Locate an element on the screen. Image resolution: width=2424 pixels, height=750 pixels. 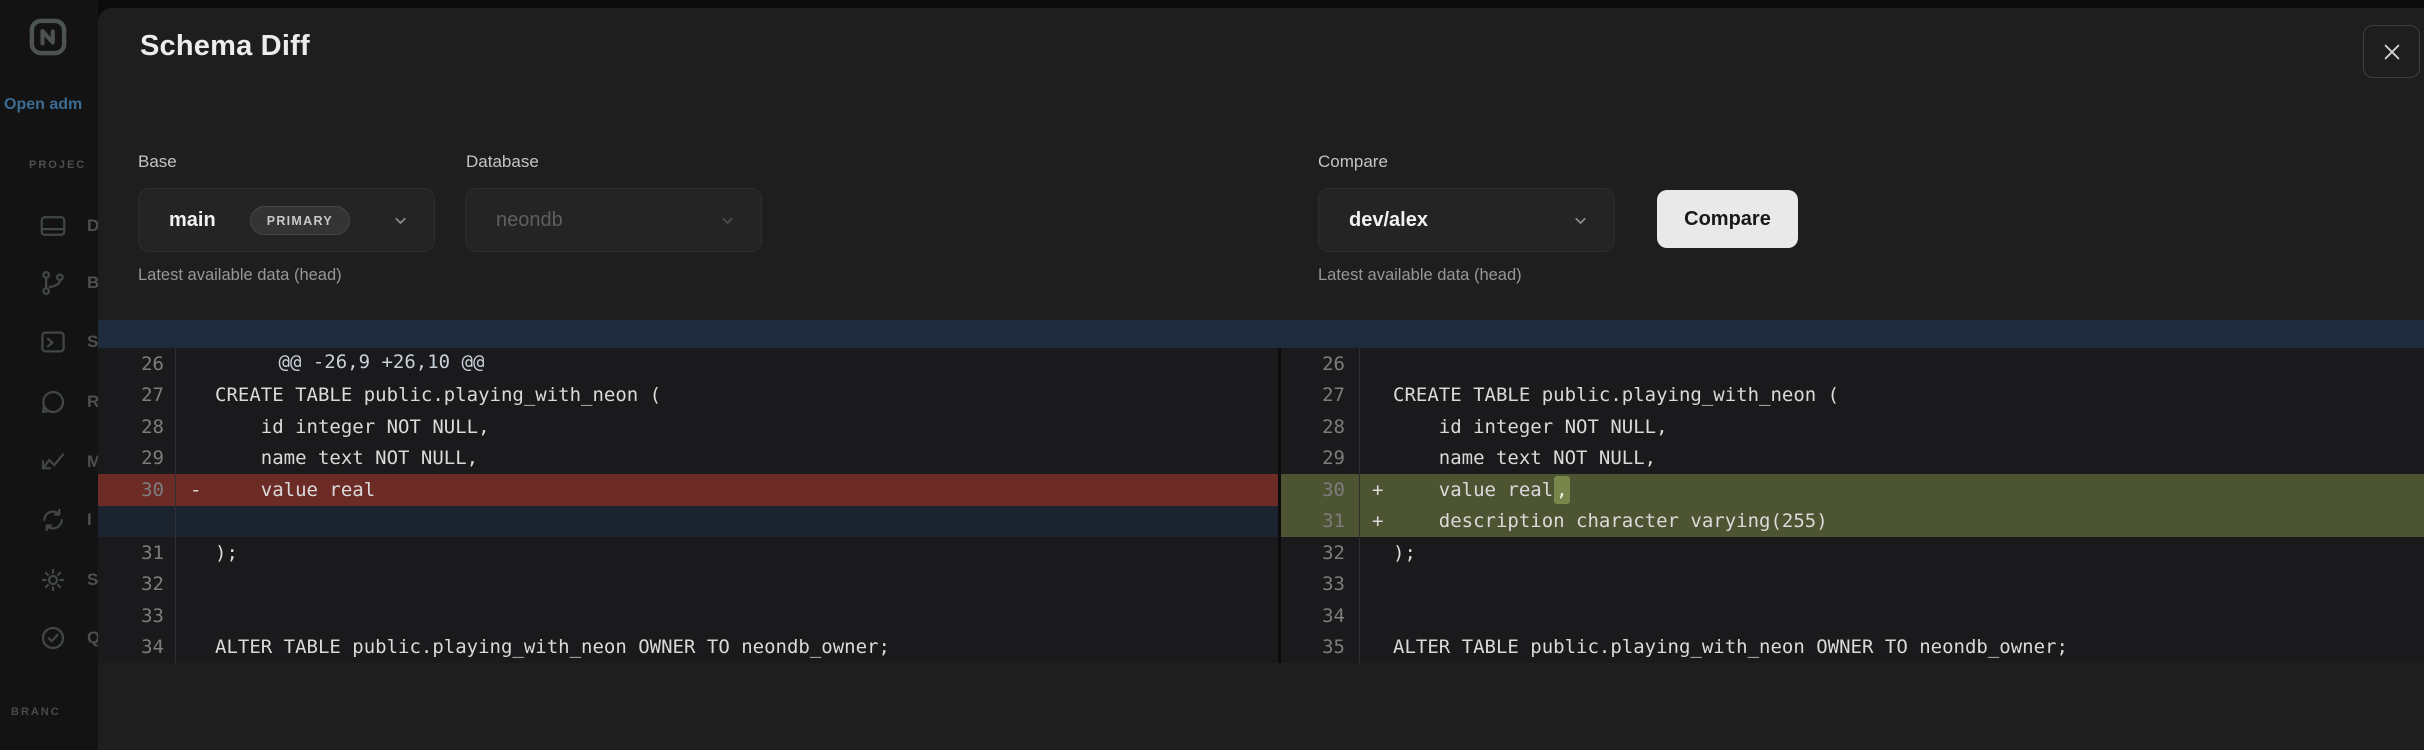
close-button is located at coordinates (2391, 51).